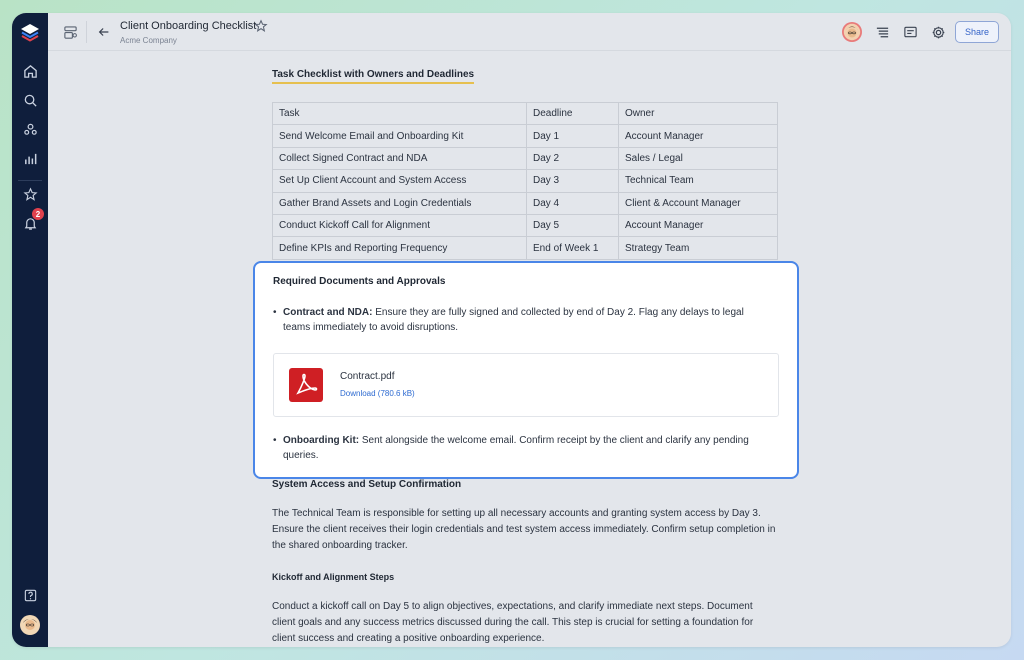  Describe the element at coordinates (367, 484) in the screenshot. I see `section-heading-system-access: System Access and Setup Confirmation` at that location.